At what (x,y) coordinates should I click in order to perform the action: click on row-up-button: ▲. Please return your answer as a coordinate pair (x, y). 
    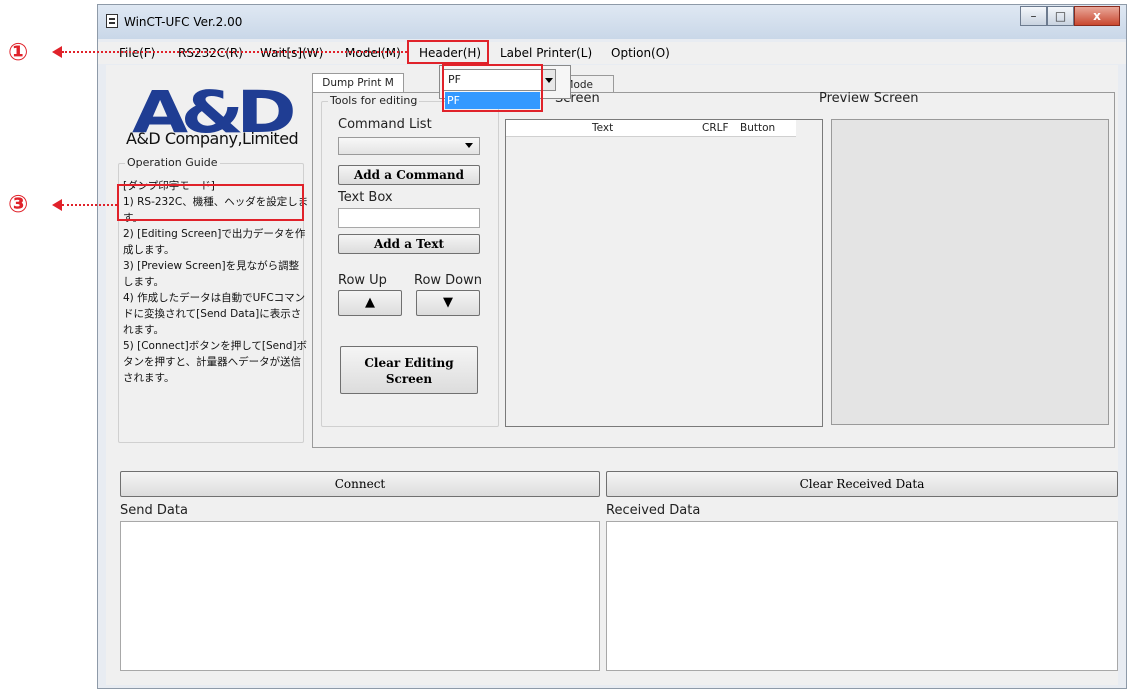
    Looking at the image, I should click on (370, 303).